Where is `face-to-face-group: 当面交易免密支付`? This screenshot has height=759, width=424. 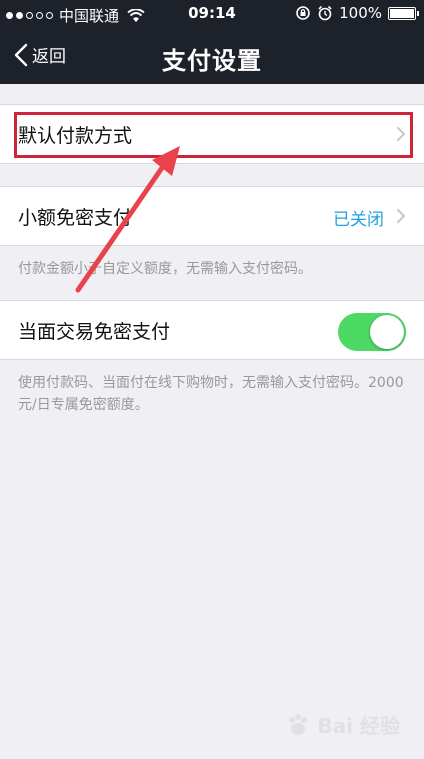
face-to-face-group: 当面交易免密支付 is located at coordinates (212, 330).